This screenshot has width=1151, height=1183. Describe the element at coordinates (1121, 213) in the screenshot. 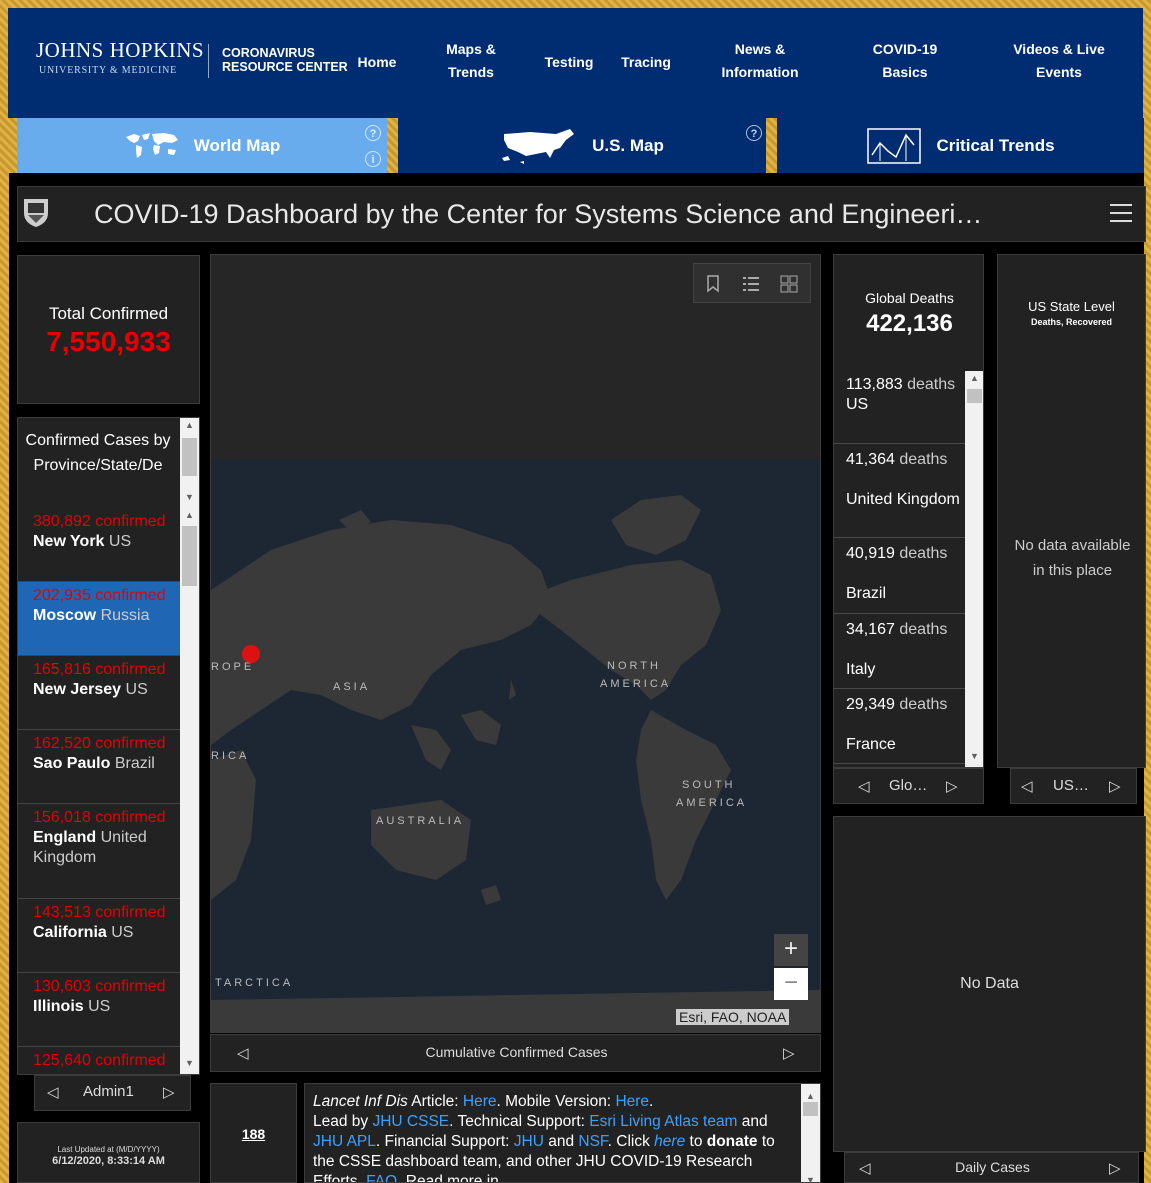

I see `menu-icon` at that location.